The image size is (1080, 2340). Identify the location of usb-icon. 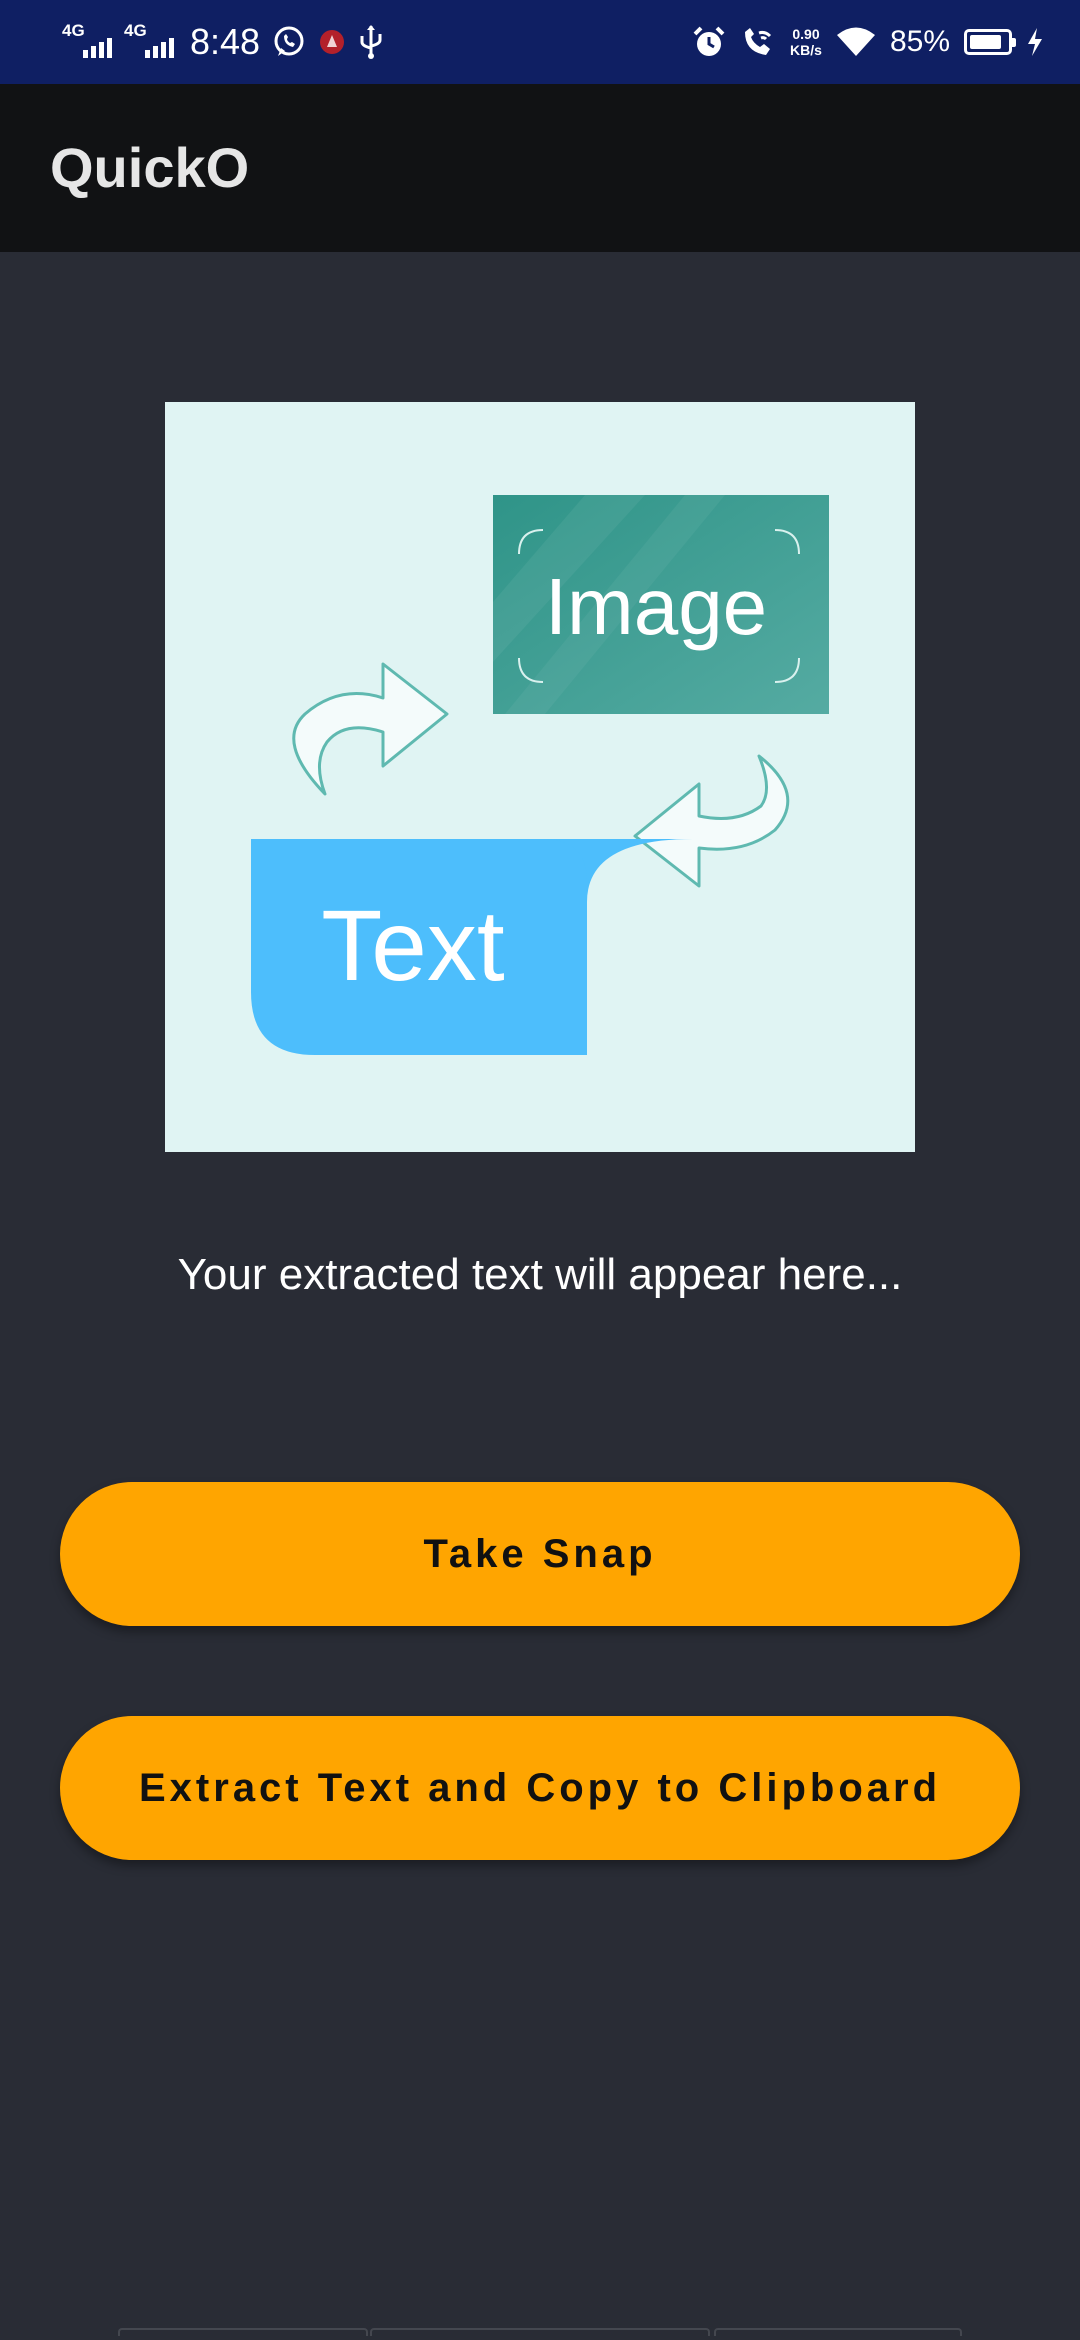
(371, 42).